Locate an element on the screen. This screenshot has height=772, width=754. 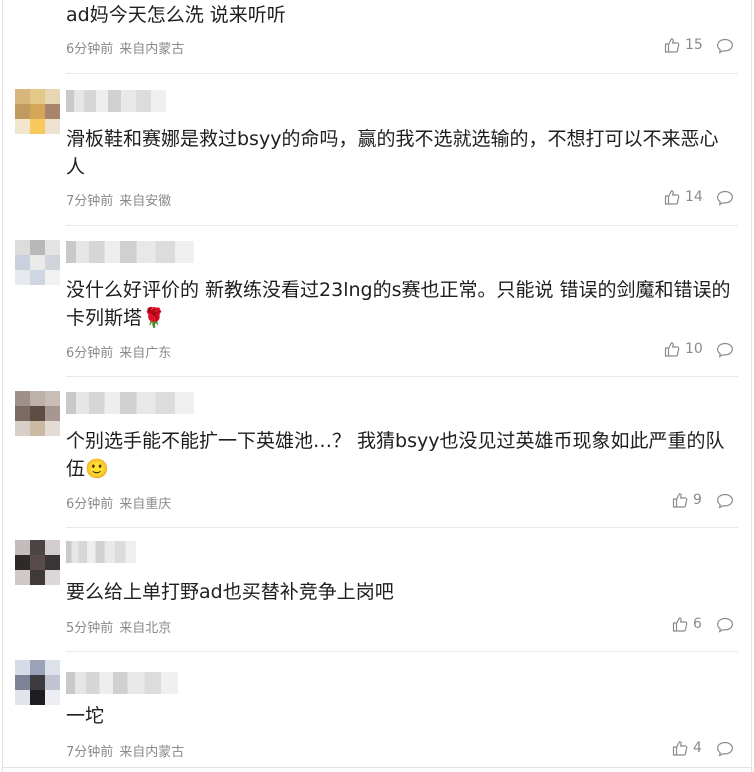
comment-meta: 7分钟前 来自安徽 is located at coordinates (118, 199).